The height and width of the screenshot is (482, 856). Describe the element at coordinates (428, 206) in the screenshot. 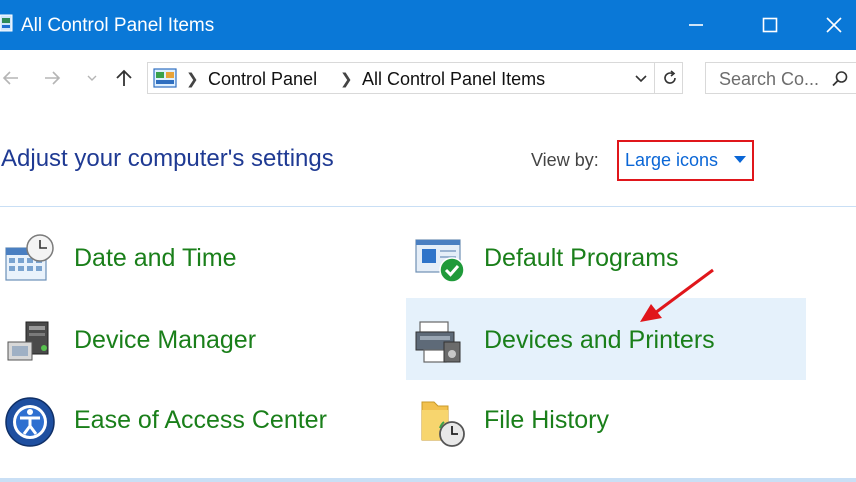

I see `header-divider` at that location.